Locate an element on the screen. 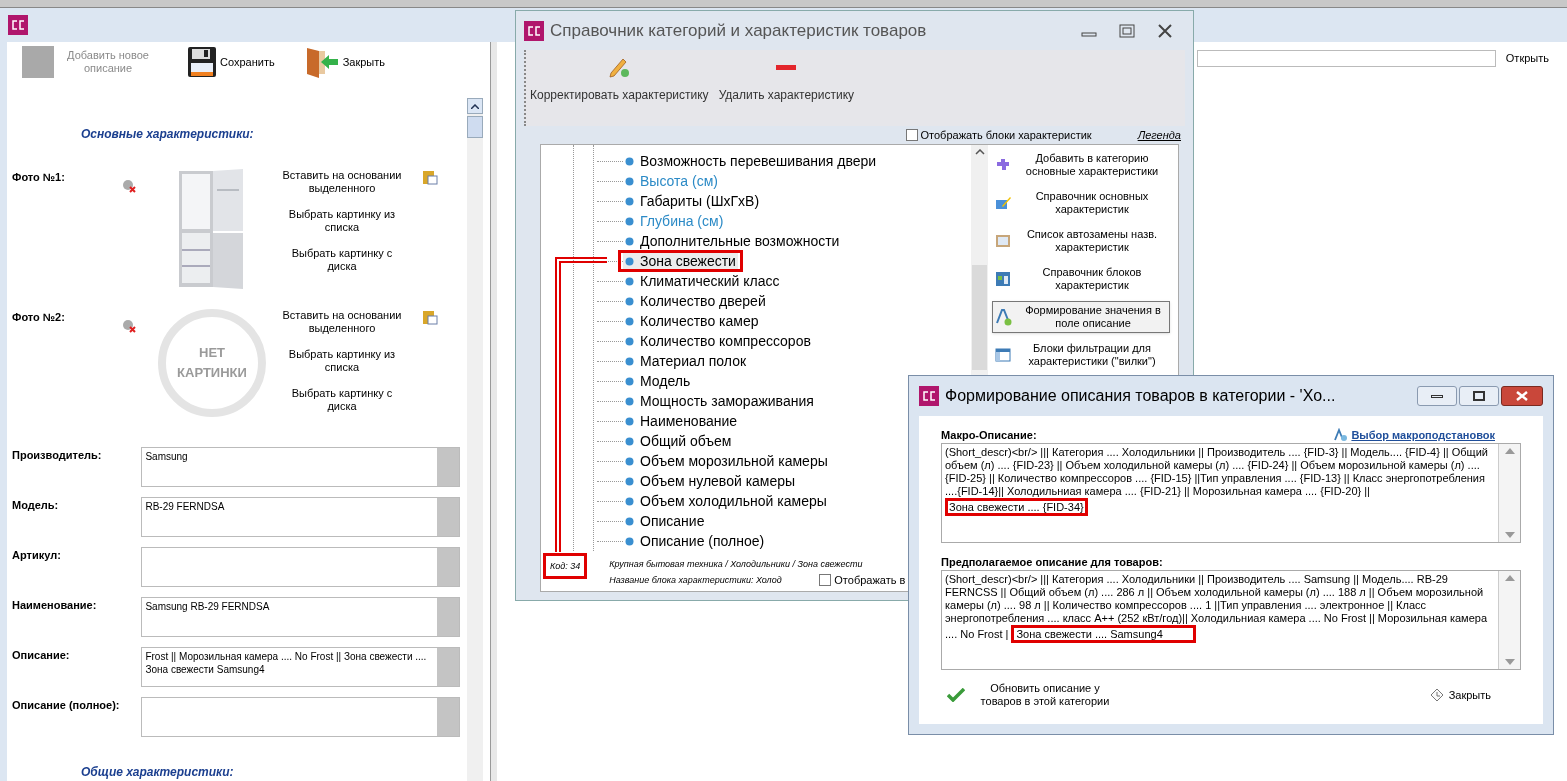  tree-item: Глубина (см) is located at coordinates (674, 221).